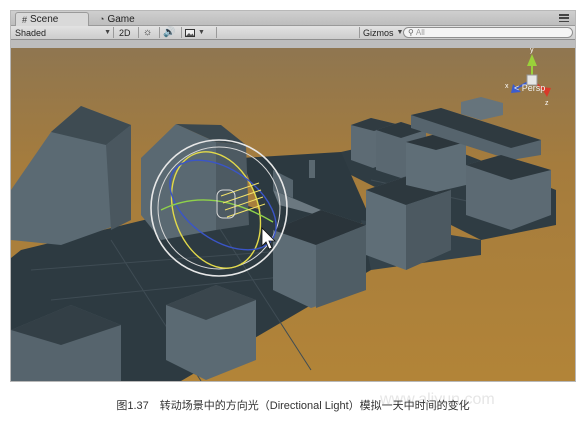 The image size is (586, 421). Describe the element at coordinates (44, 19) in the screenshot. I see `tab-scene-label: Scene` at that location.